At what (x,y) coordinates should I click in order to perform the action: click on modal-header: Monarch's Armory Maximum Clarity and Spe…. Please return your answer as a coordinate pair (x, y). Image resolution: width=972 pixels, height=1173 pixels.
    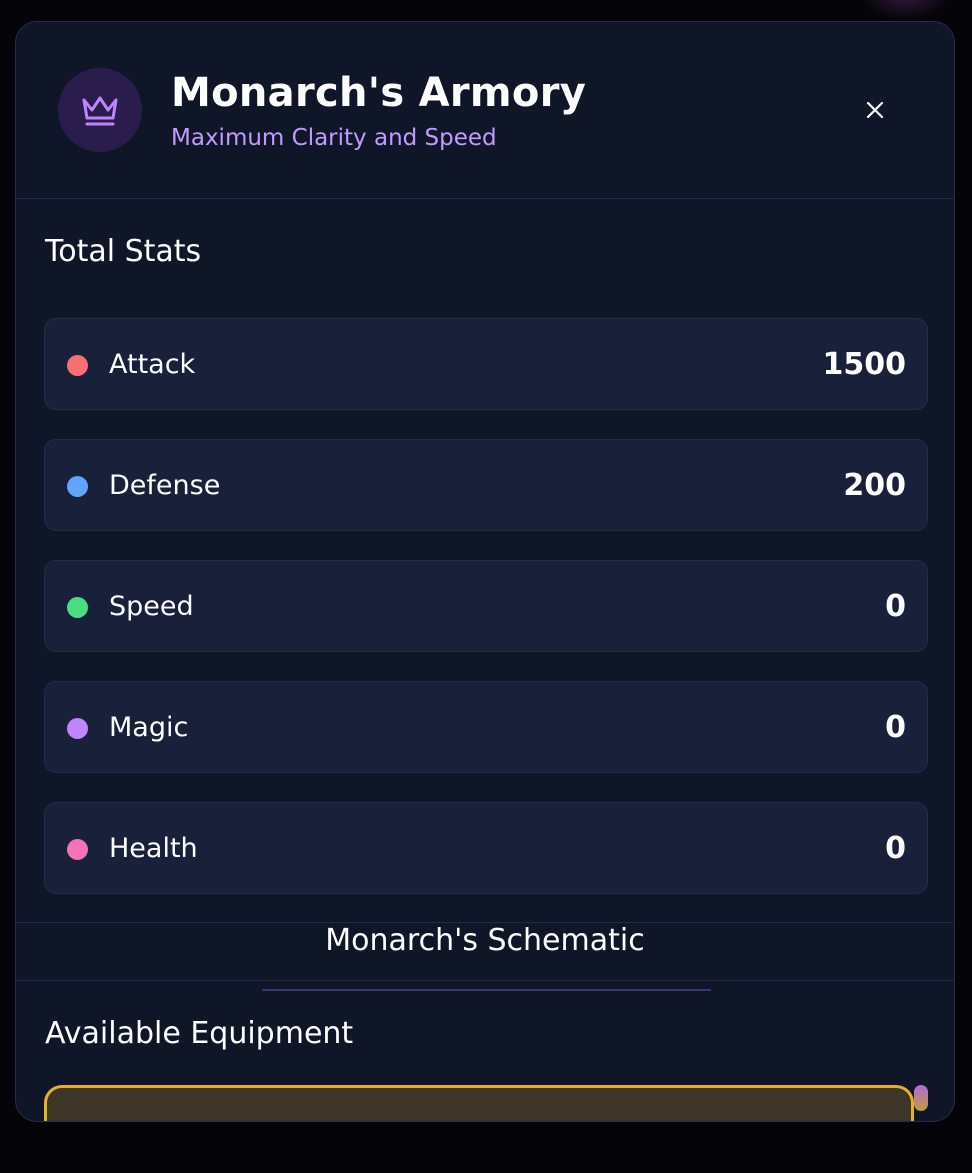
    Looking at the image, I should click on (485, 110).